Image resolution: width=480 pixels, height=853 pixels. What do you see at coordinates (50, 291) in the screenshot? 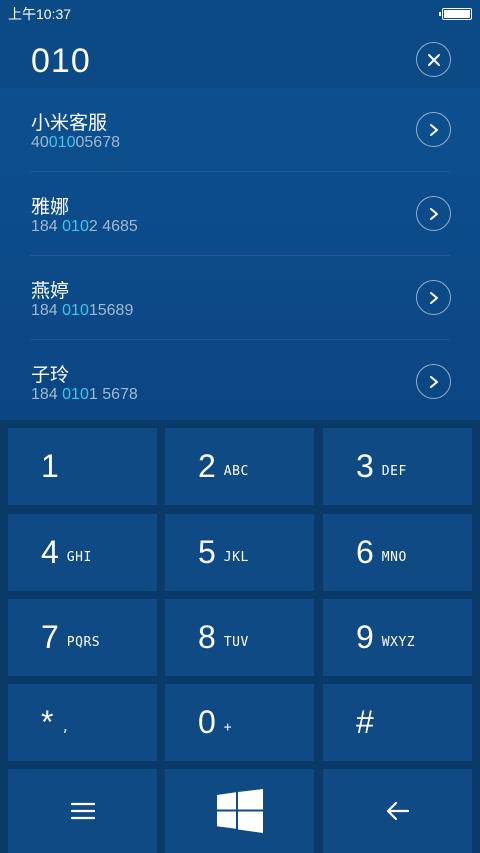
I see `contact-name: 燕婷` at bounding box center [50, 291].